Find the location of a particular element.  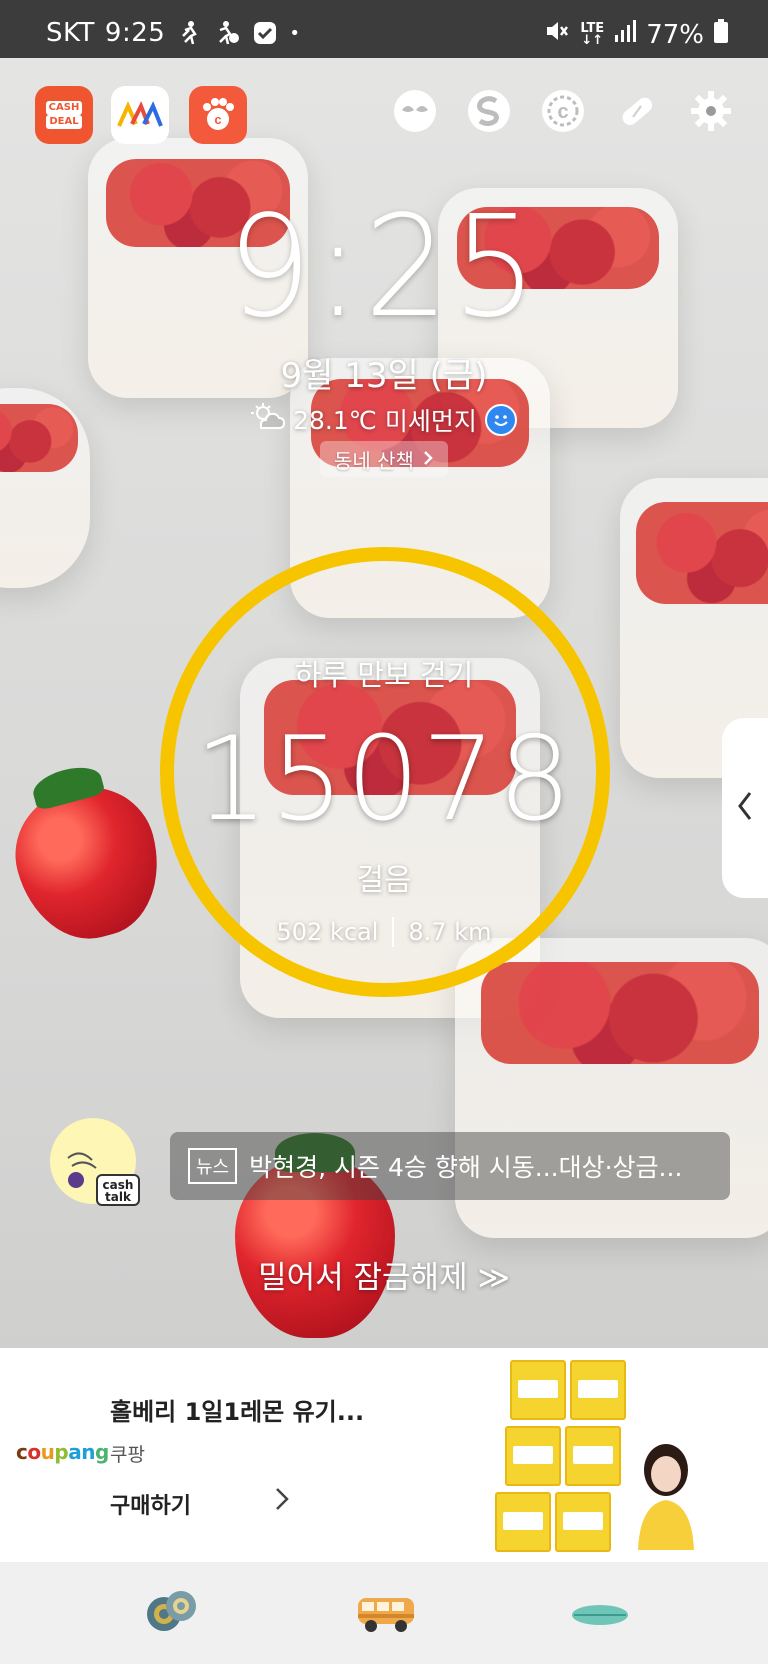

status-bar: SKT 9:25 • LTE ↓↑ 77% is located at coordinates (384, 29).